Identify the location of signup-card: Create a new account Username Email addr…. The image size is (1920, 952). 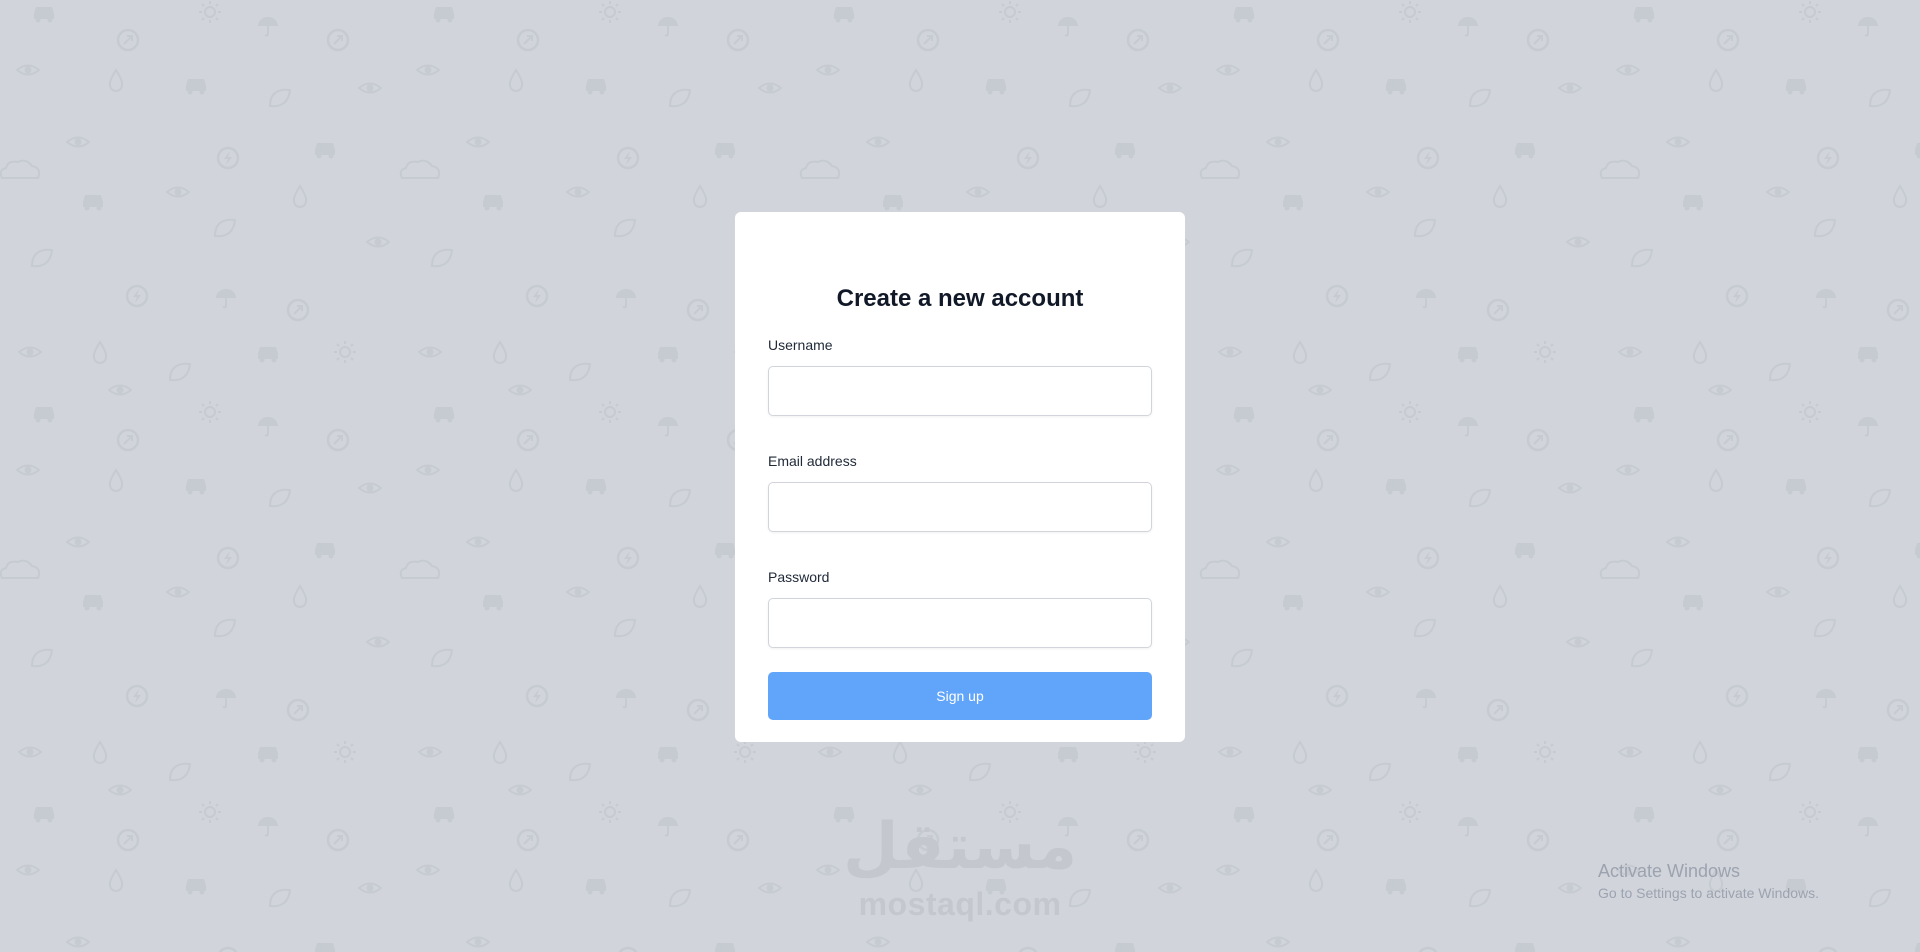
(960, 477).